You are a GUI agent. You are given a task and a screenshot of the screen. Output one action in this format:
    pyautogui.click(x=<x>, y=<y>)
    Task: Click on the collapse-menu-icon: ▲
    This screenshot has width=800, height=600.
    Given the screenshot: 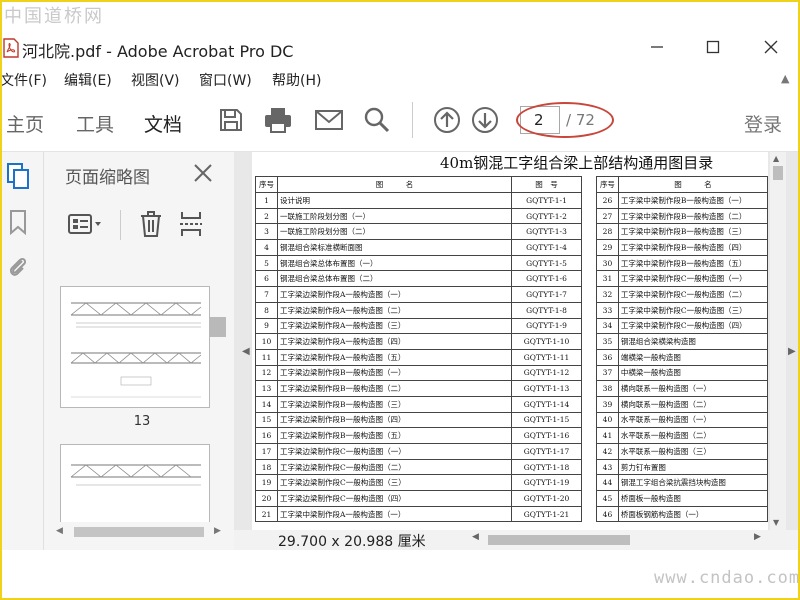 What is the action you would take?
    pyautogui.click(x=785, y=78)
    